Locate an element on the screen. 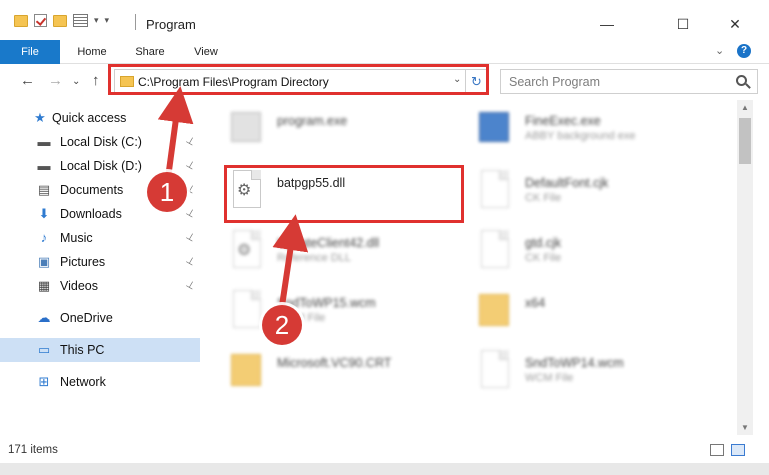  new-folder-icon is located at coordinates (60, 20).